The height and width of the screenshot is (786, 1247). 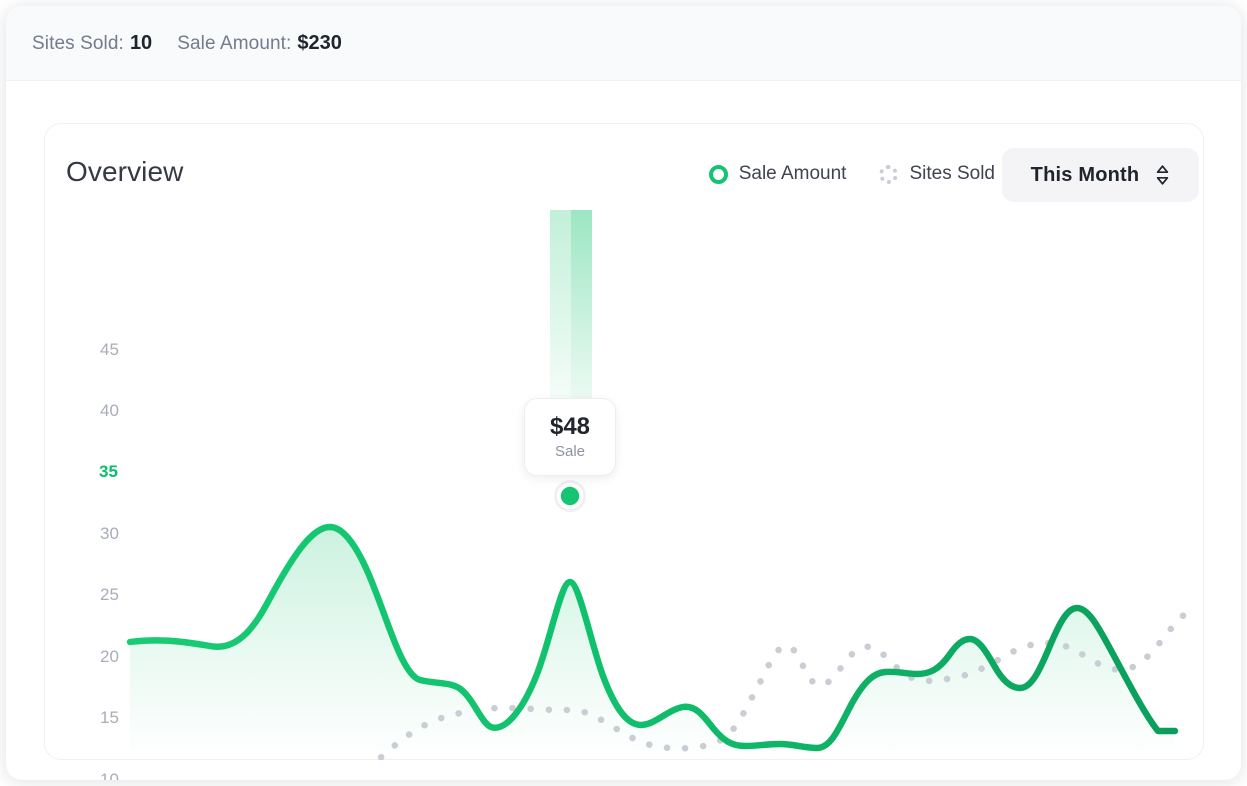 What do you see at coordinates (570, 452) in the screenshot?
I see `tooltip-caption: Sale` at bounding box center [570, 452].